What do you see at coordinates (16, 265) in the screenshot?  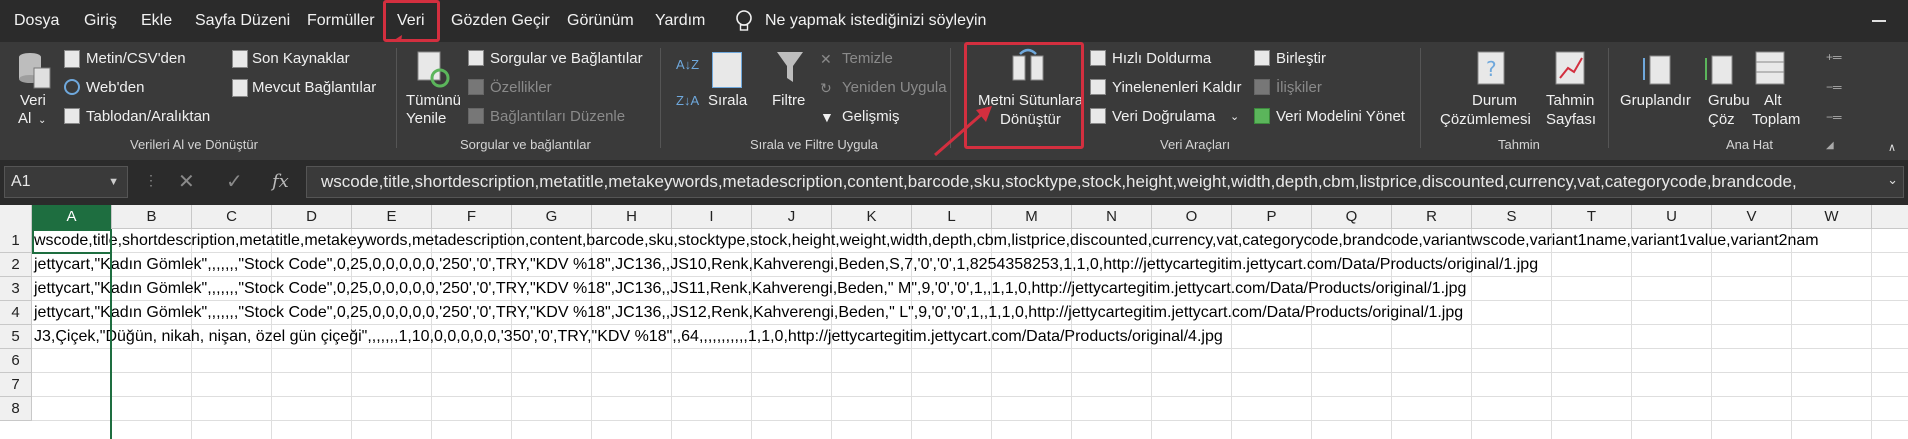 I see `row-header-2: 2` at bounding box center [16, 265].